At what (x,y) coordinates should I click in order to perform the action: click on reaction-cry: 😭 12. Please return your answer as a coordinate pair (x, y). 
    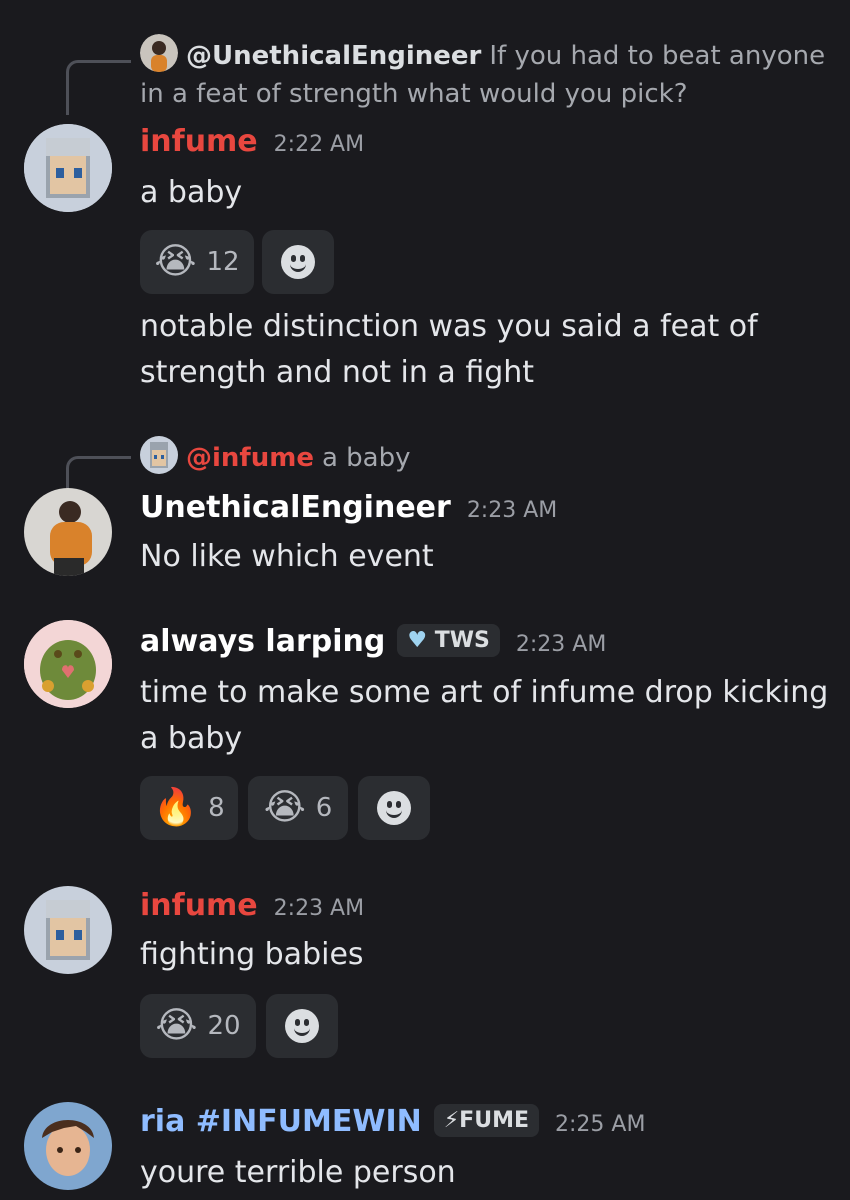
    Looking at the image, I should click on (197, 262).